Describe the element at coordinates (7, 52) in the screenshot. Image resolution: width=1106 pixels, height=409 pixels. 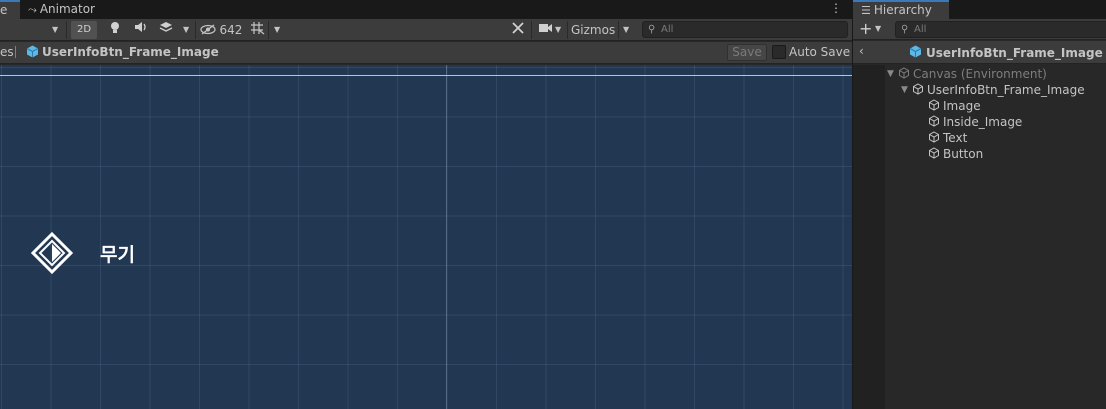
I see `breadcrumb-previous: es` at that location.